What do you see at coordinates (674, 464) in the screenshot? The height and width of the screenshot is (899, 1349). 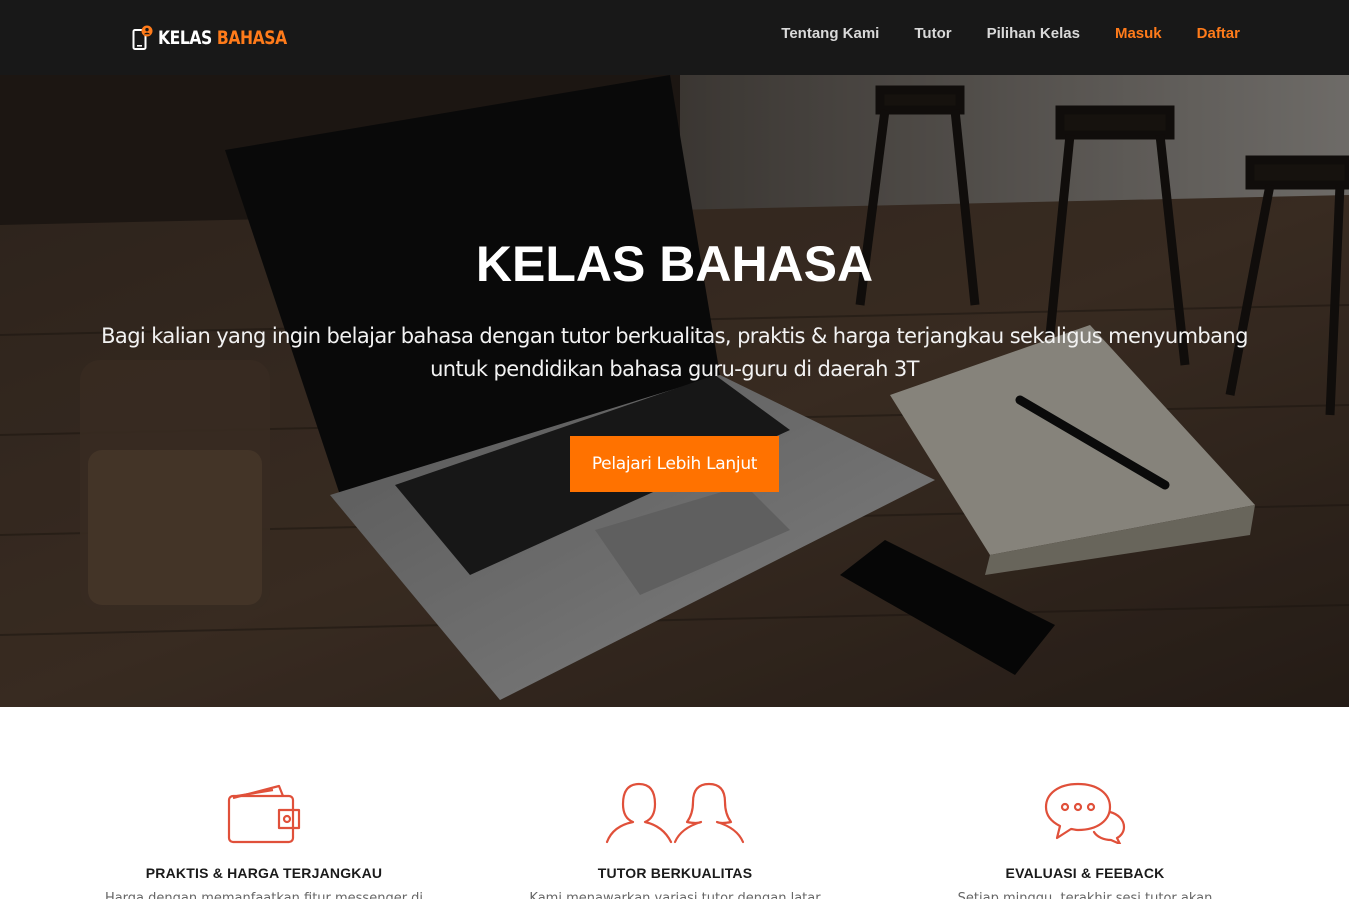 I see `learn-more-button: Pelajari Lebih Lanjut` at bounding box center [674, 464].